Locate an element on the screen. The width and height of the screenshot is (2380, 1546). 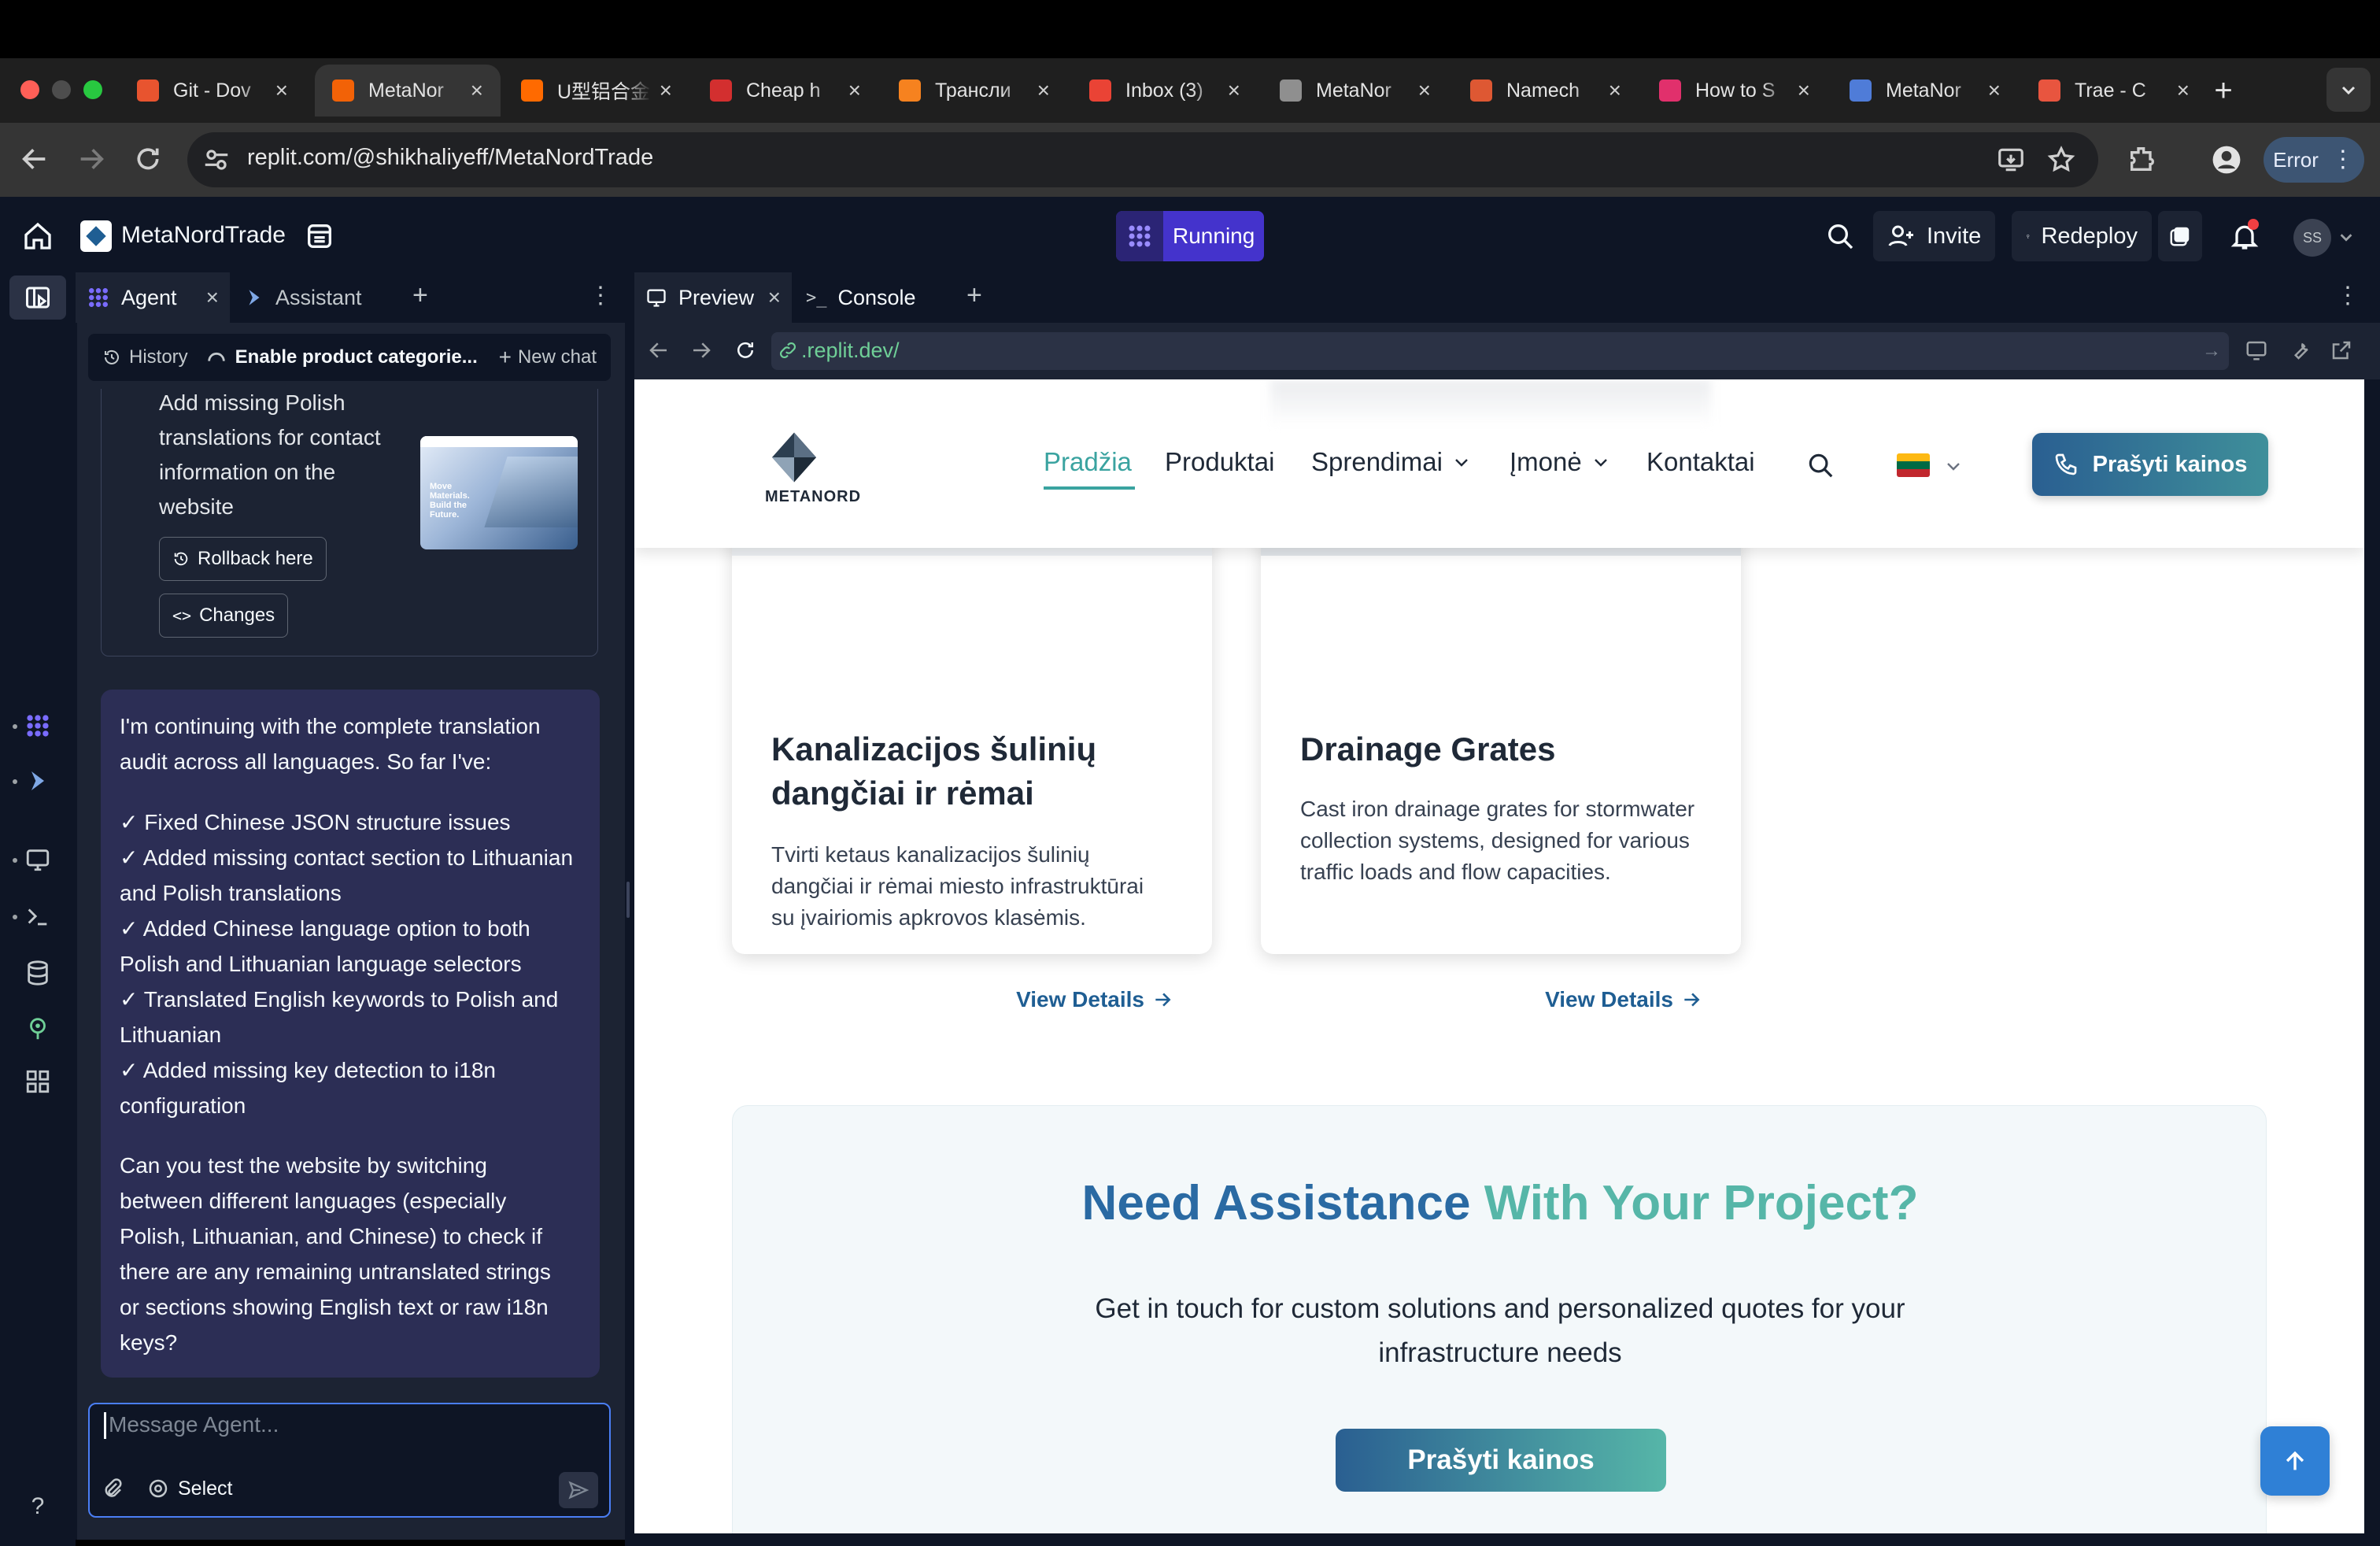
new-tab-button: + is located at coordinates (2223, 90).